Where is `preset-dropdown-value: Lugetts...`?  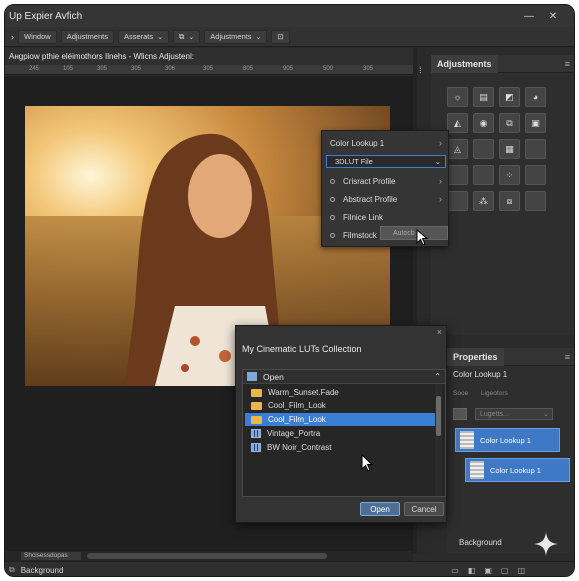 preset-dropdown-value: Lugetts... is located at coordinates (494, 414).